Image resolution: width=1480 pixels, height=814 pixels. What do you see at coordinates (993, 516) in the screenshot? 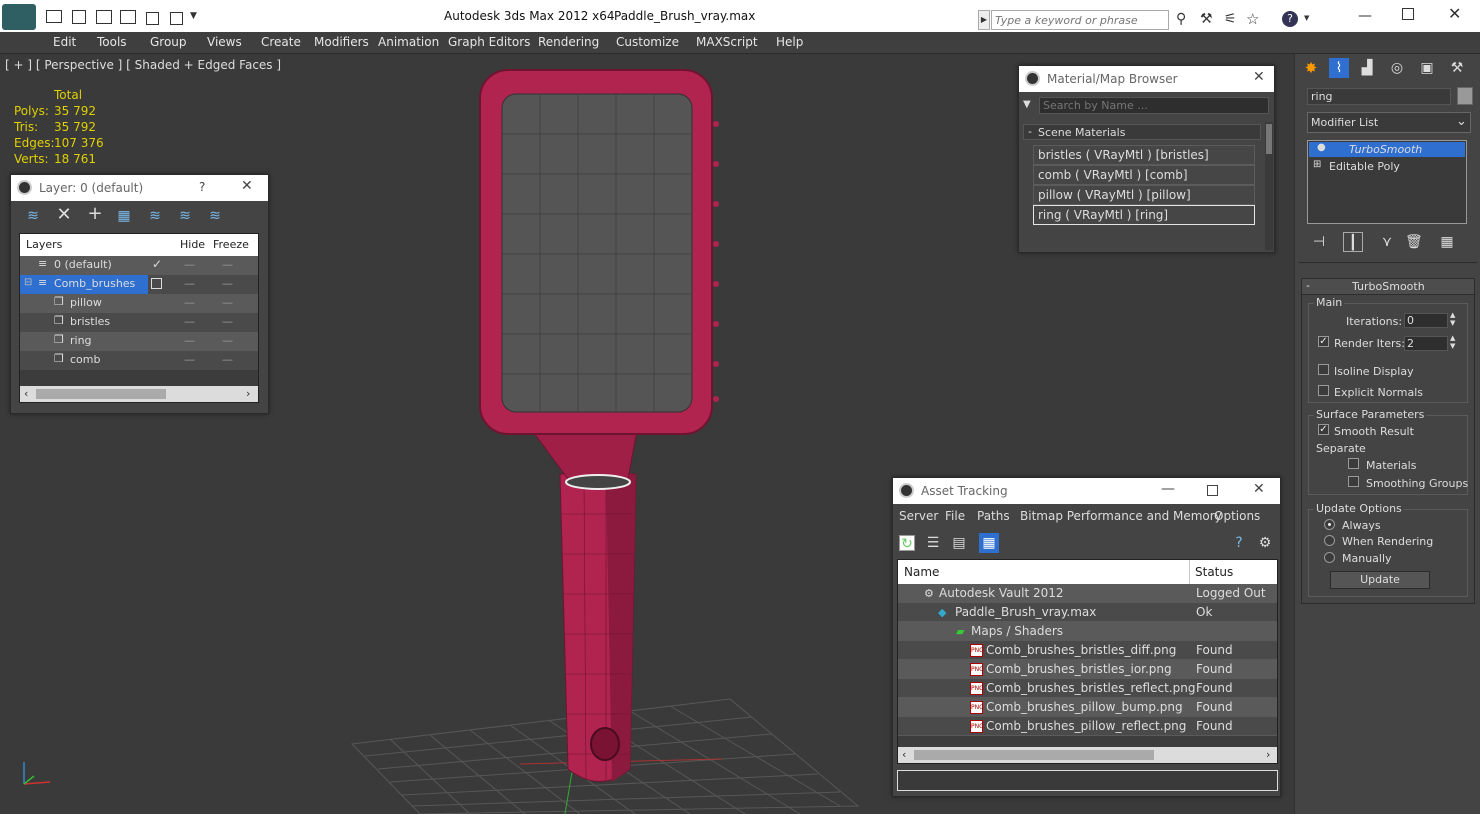
I see `asset-menu-paths: Paths` at bounding box center [993, 516].